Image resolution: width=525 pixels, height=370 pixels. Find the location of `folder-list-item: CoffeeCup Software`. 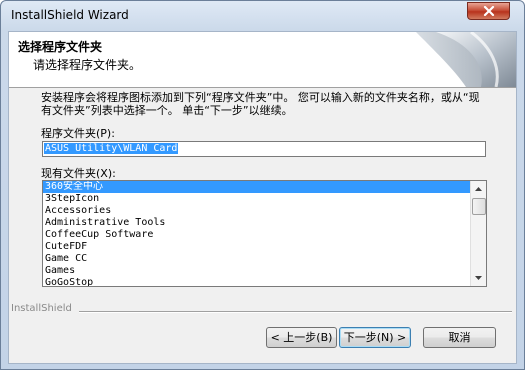

folder-list-item: CoffeeCup Software is located at coordinates (257, 235).